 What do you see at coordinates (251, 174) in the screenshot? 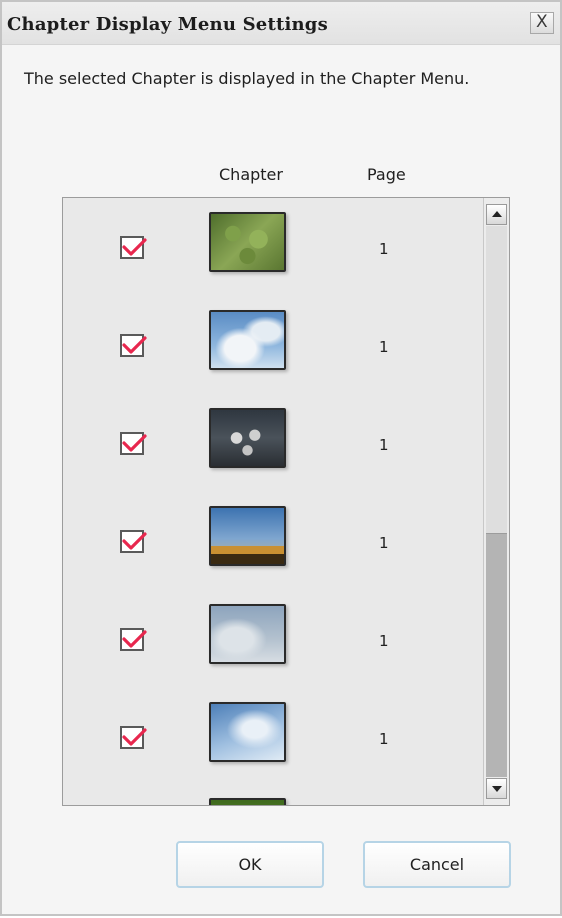
I see `column-header-chapter: Chapter` at bounding box center [251, 174].